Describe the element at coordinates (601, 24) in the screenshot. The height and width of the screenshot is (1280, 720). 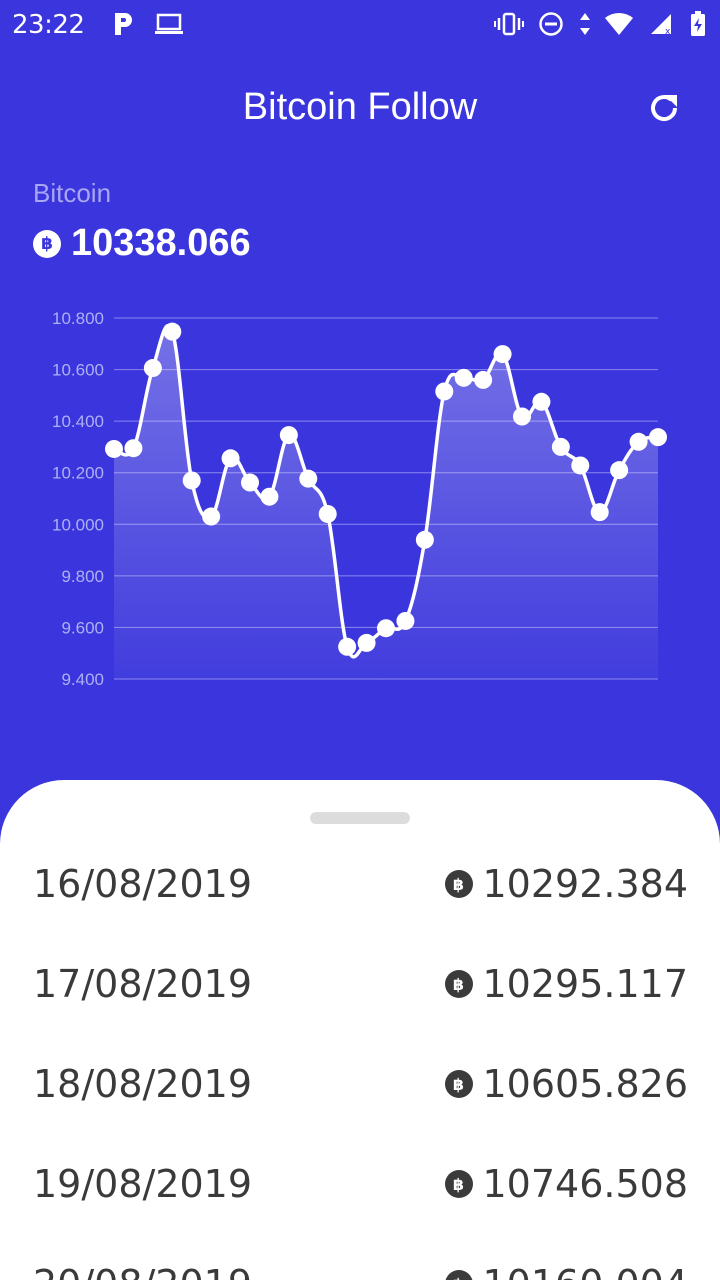
I see `status-right-icons: x` at that location.